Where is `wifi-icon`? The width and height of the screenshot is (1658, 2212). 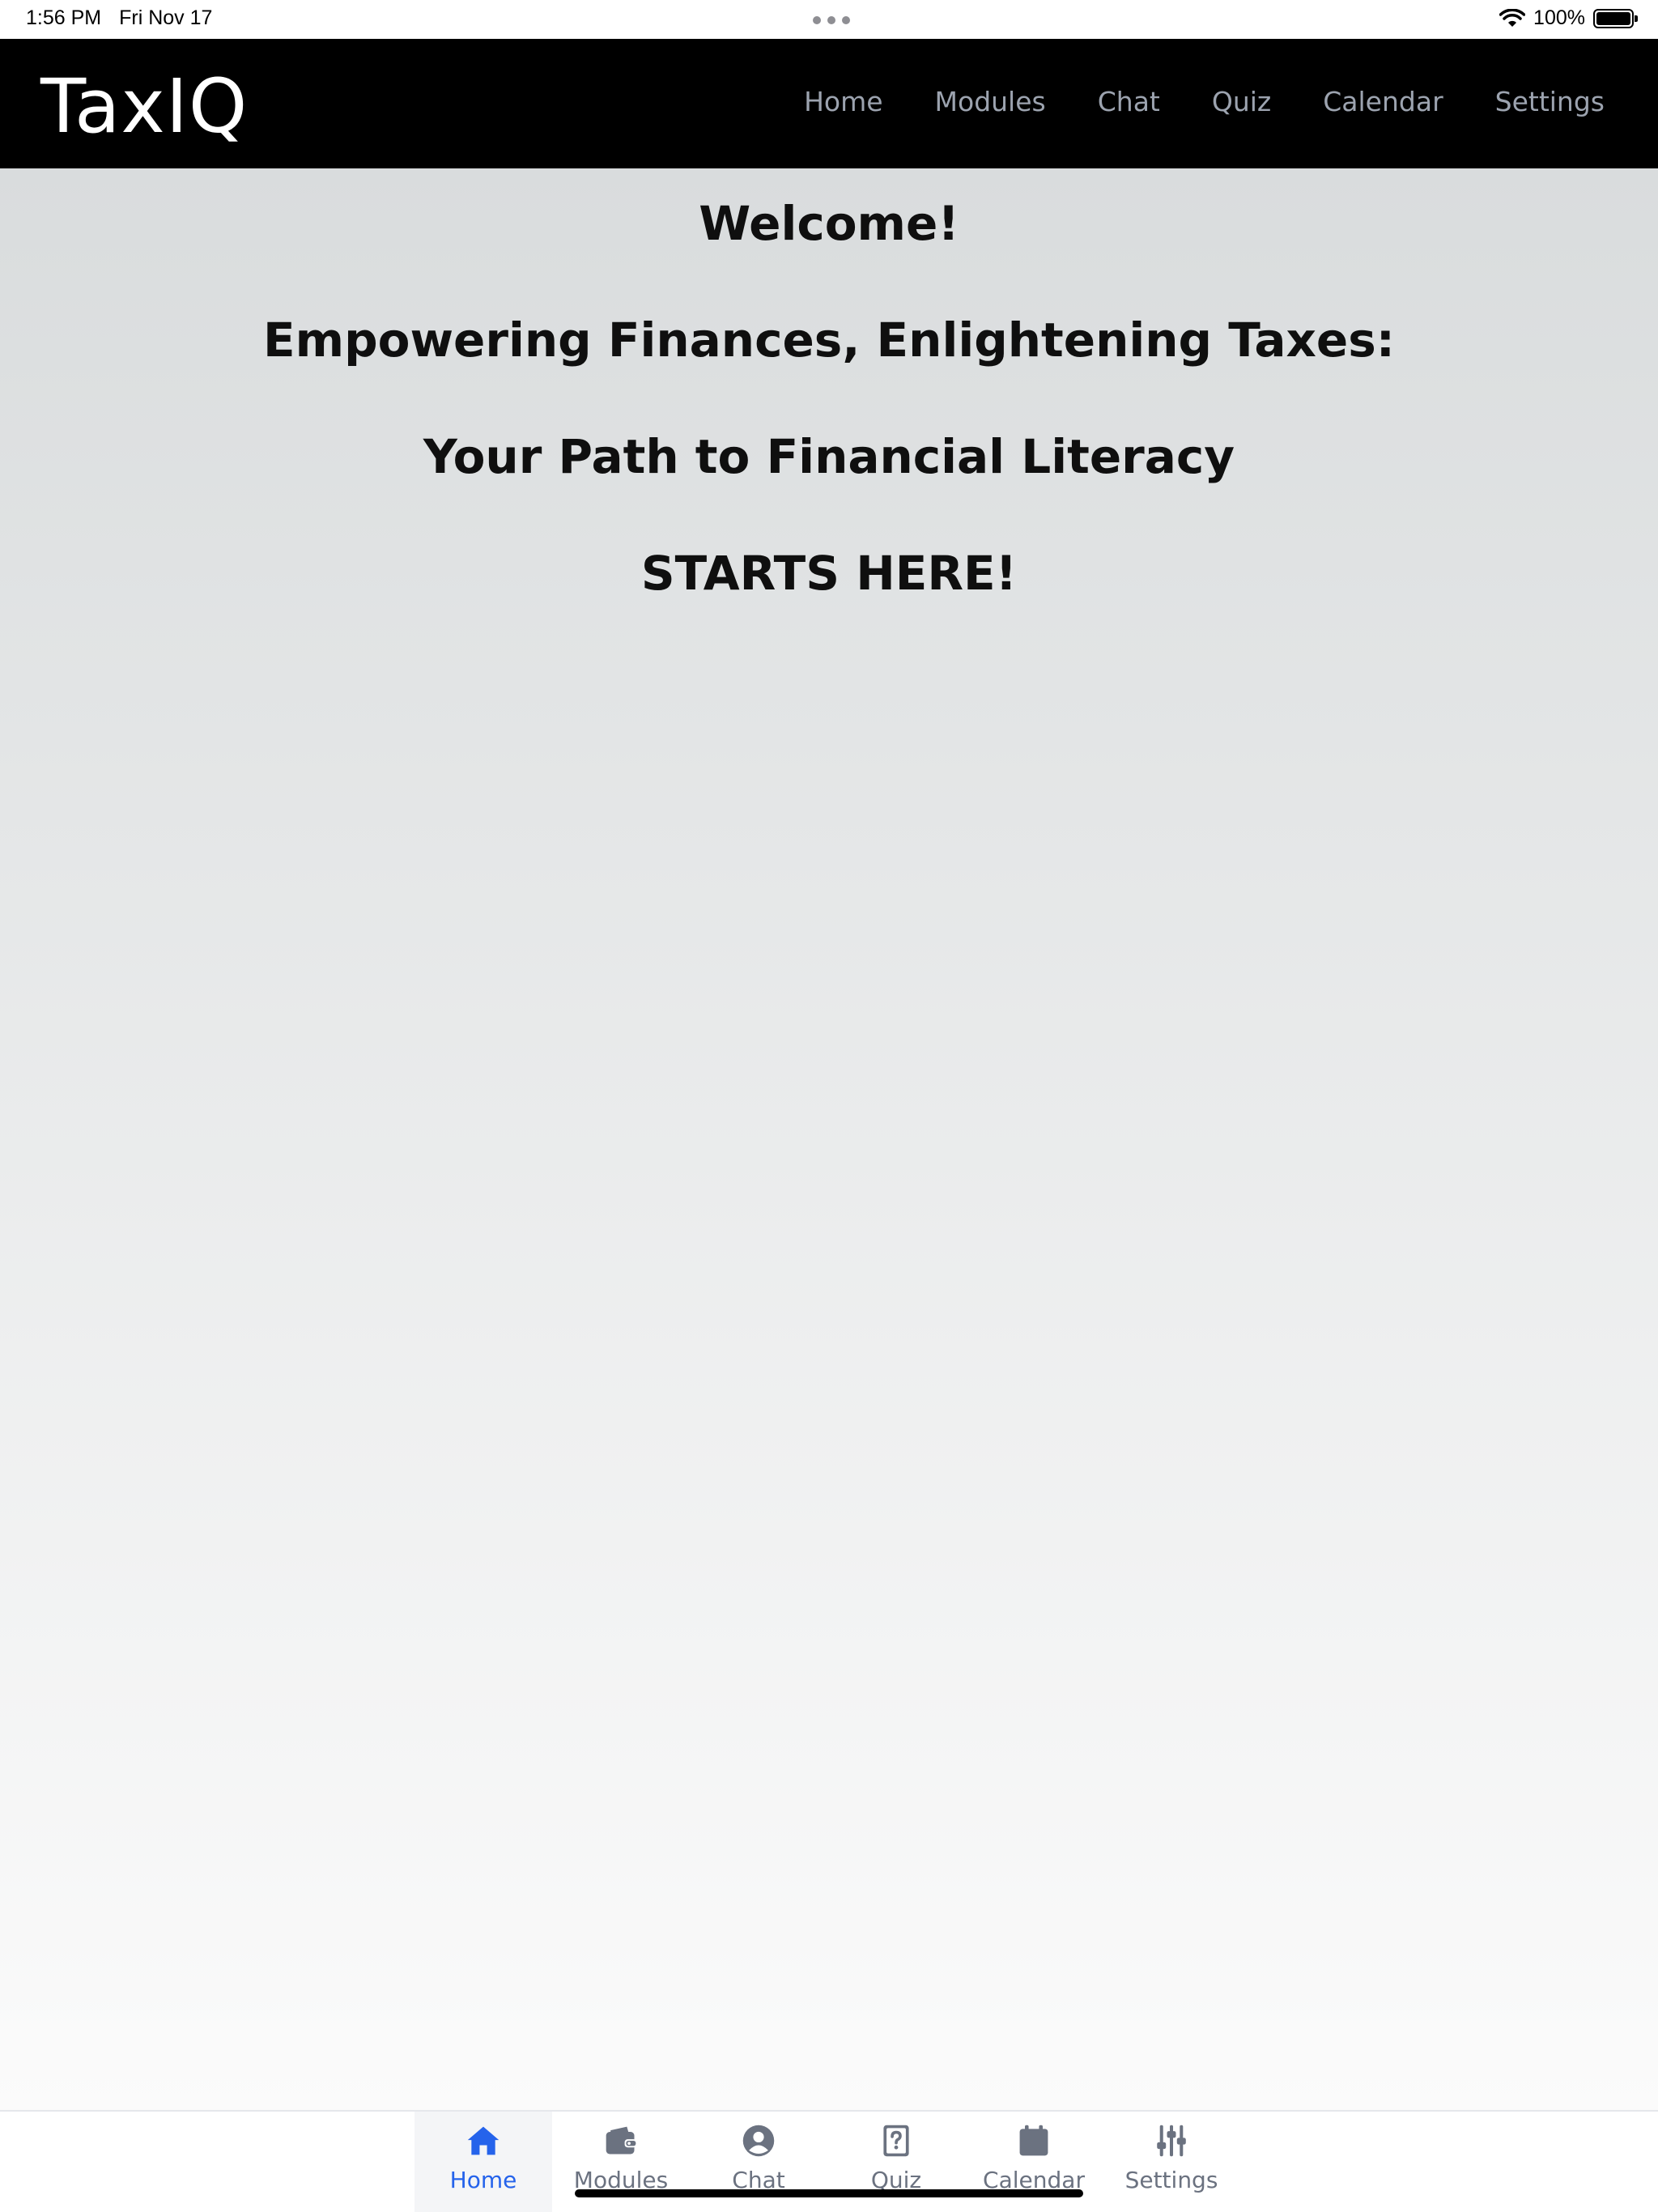 wifi-icon is located at coordinates (1512, 18).